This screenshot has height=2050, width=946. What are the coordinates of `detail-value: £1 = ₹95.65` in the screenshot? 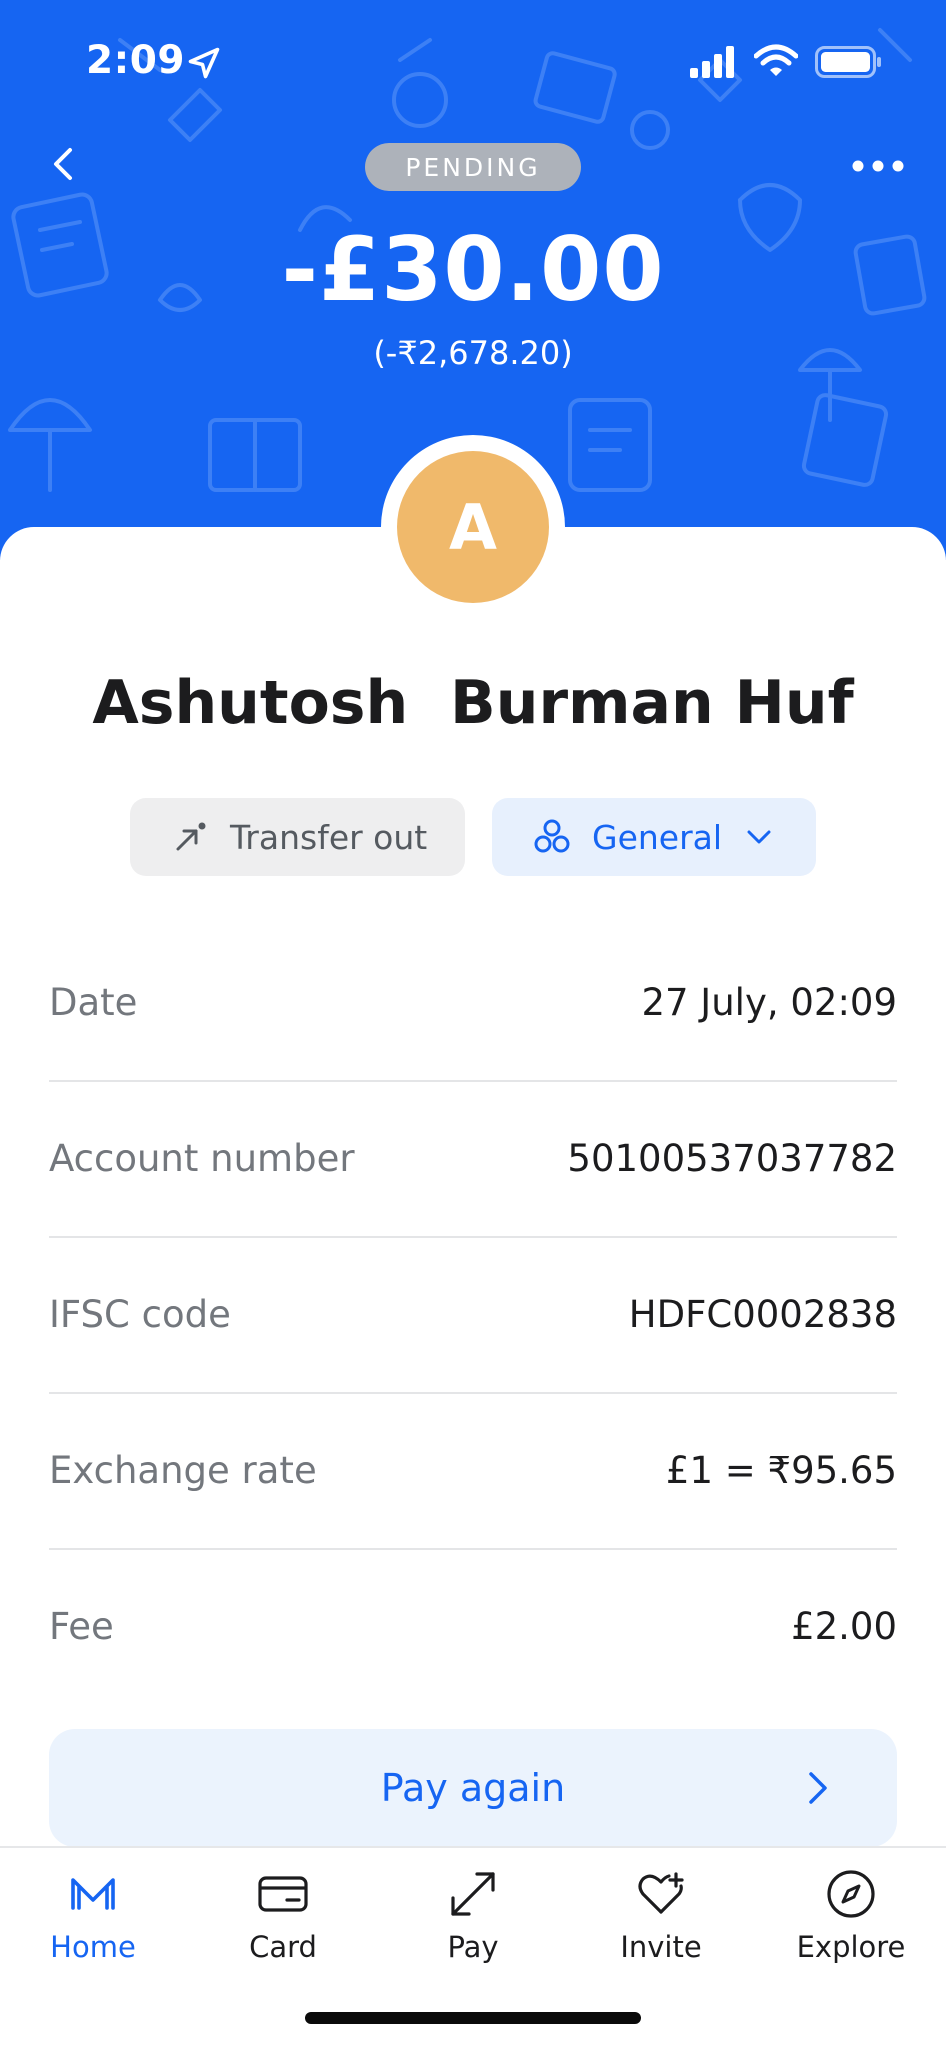 It's located at (781, 1470).